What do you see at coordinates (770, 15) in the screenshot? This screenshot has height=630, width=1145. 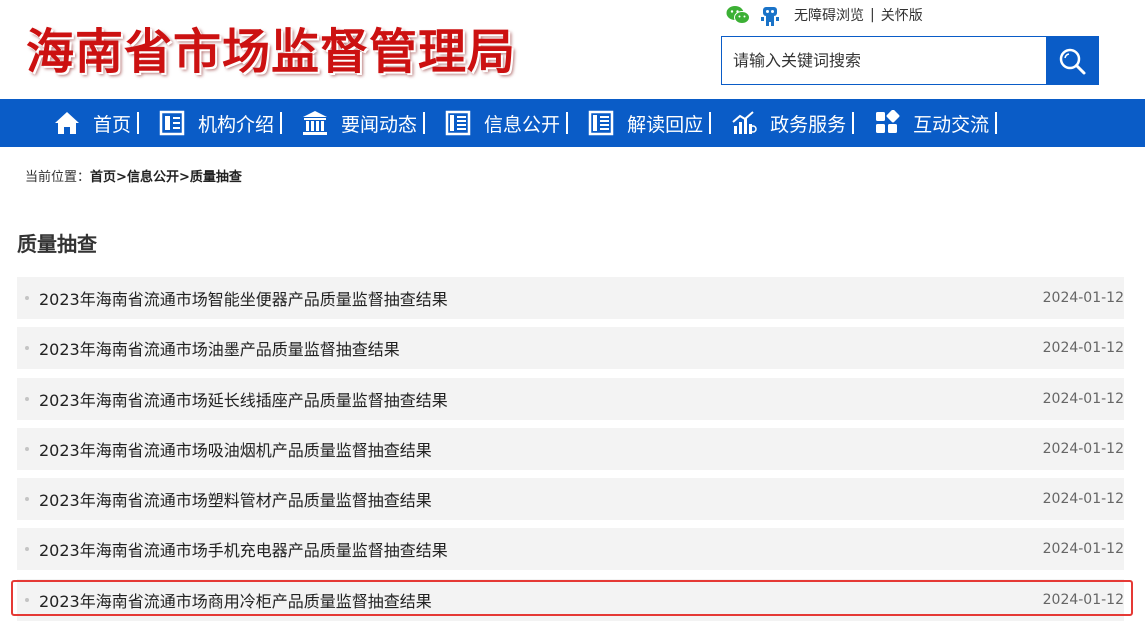 I see `robot-icon` at bounding box center [770, 15].